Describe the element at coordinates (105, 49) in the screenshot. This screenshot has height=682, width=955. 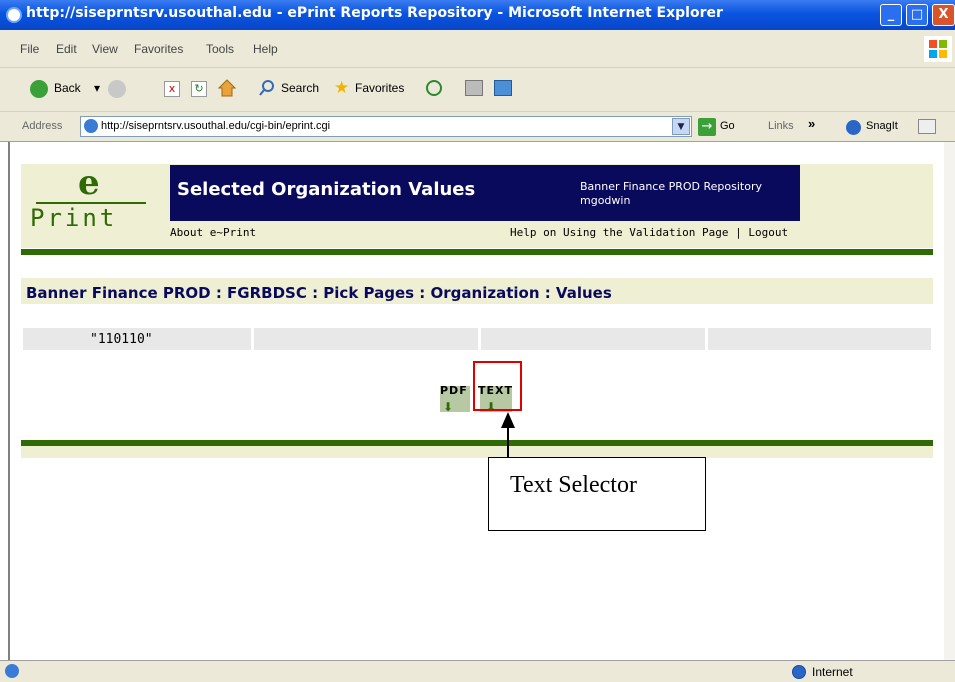
I see `menu-view: View` at that location.